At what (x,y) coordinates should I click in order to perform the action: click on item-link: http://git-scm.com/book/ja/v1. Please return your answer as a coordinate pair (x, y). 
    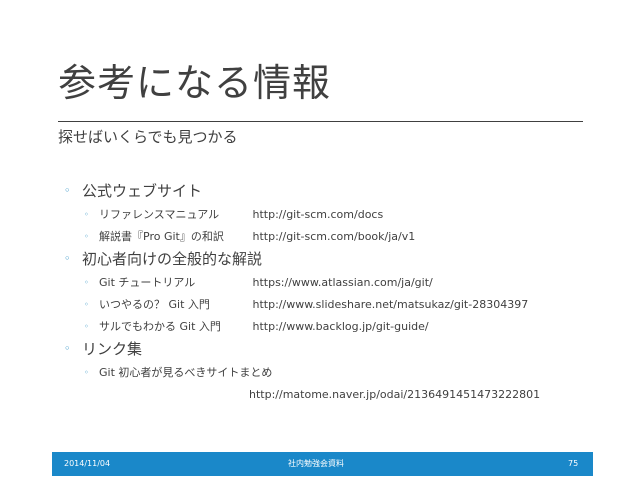
    Looking at the image, I should click on (334, 236).